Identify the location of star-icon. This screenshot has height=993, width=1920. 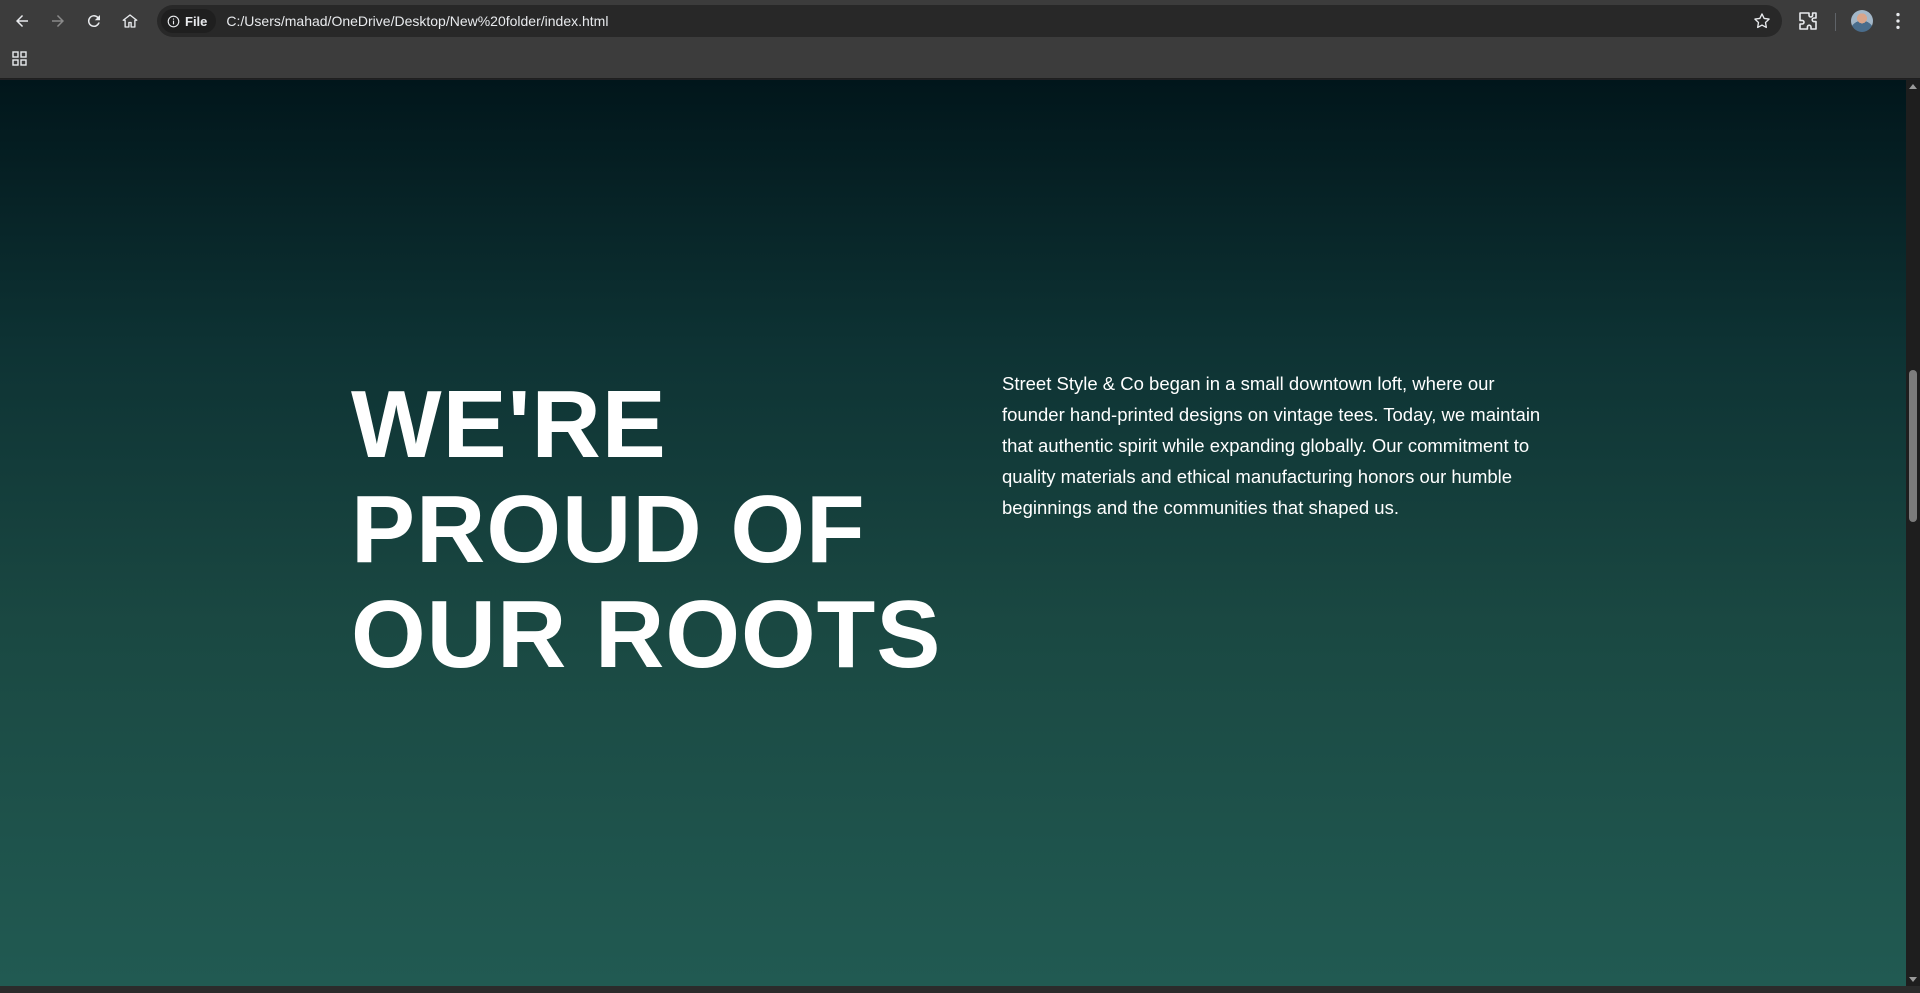
(1762, 21).